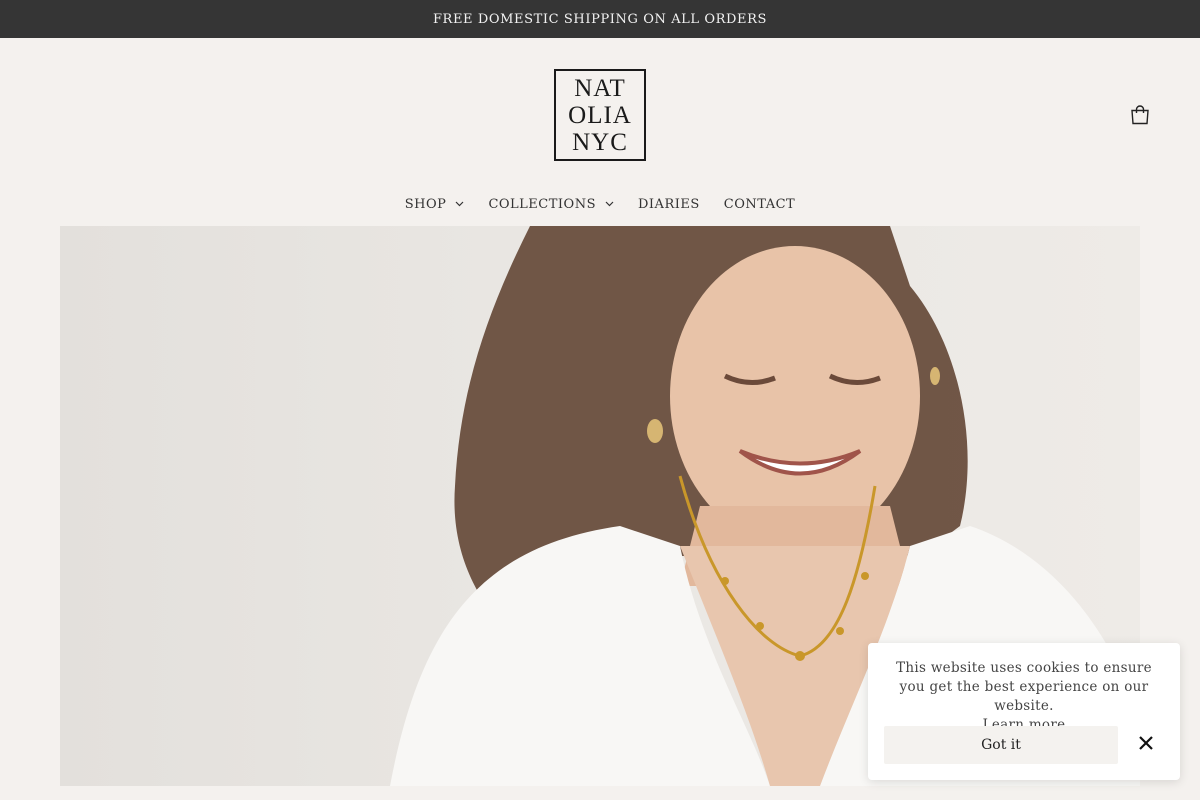 The height and width of the screenshot is (800, 1200). I want to click on shopping-bag-icon, so click(1140, 115).